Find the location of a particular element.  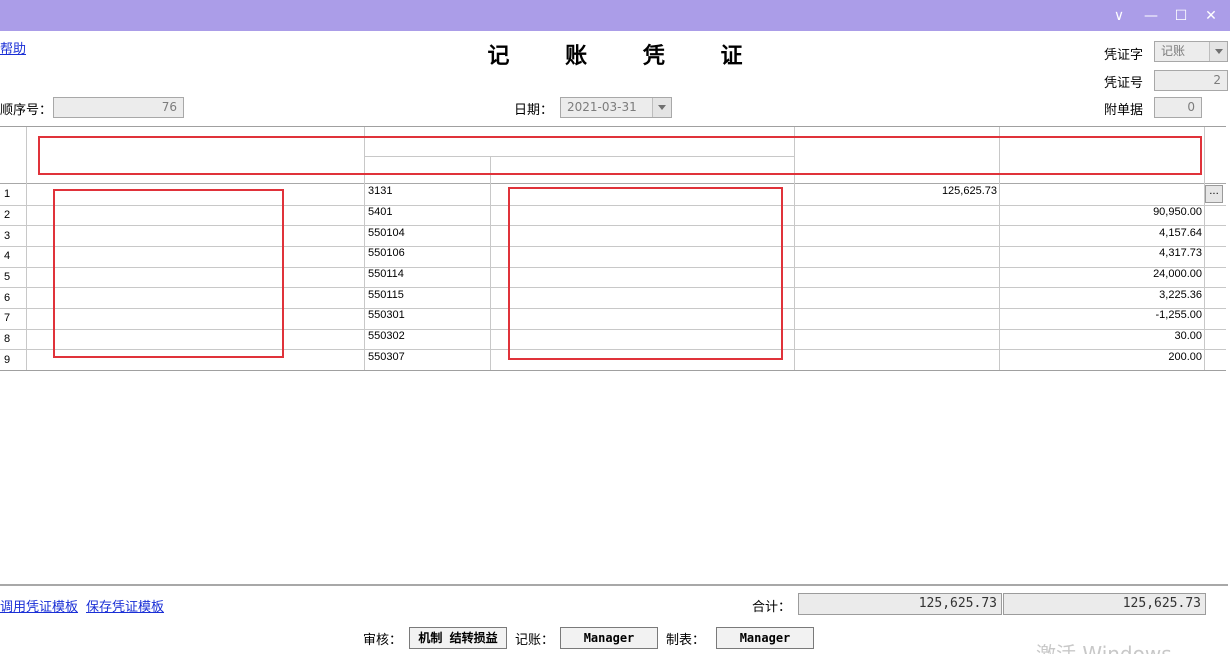

account-code: 550115 is located at coordinates (386, 295).